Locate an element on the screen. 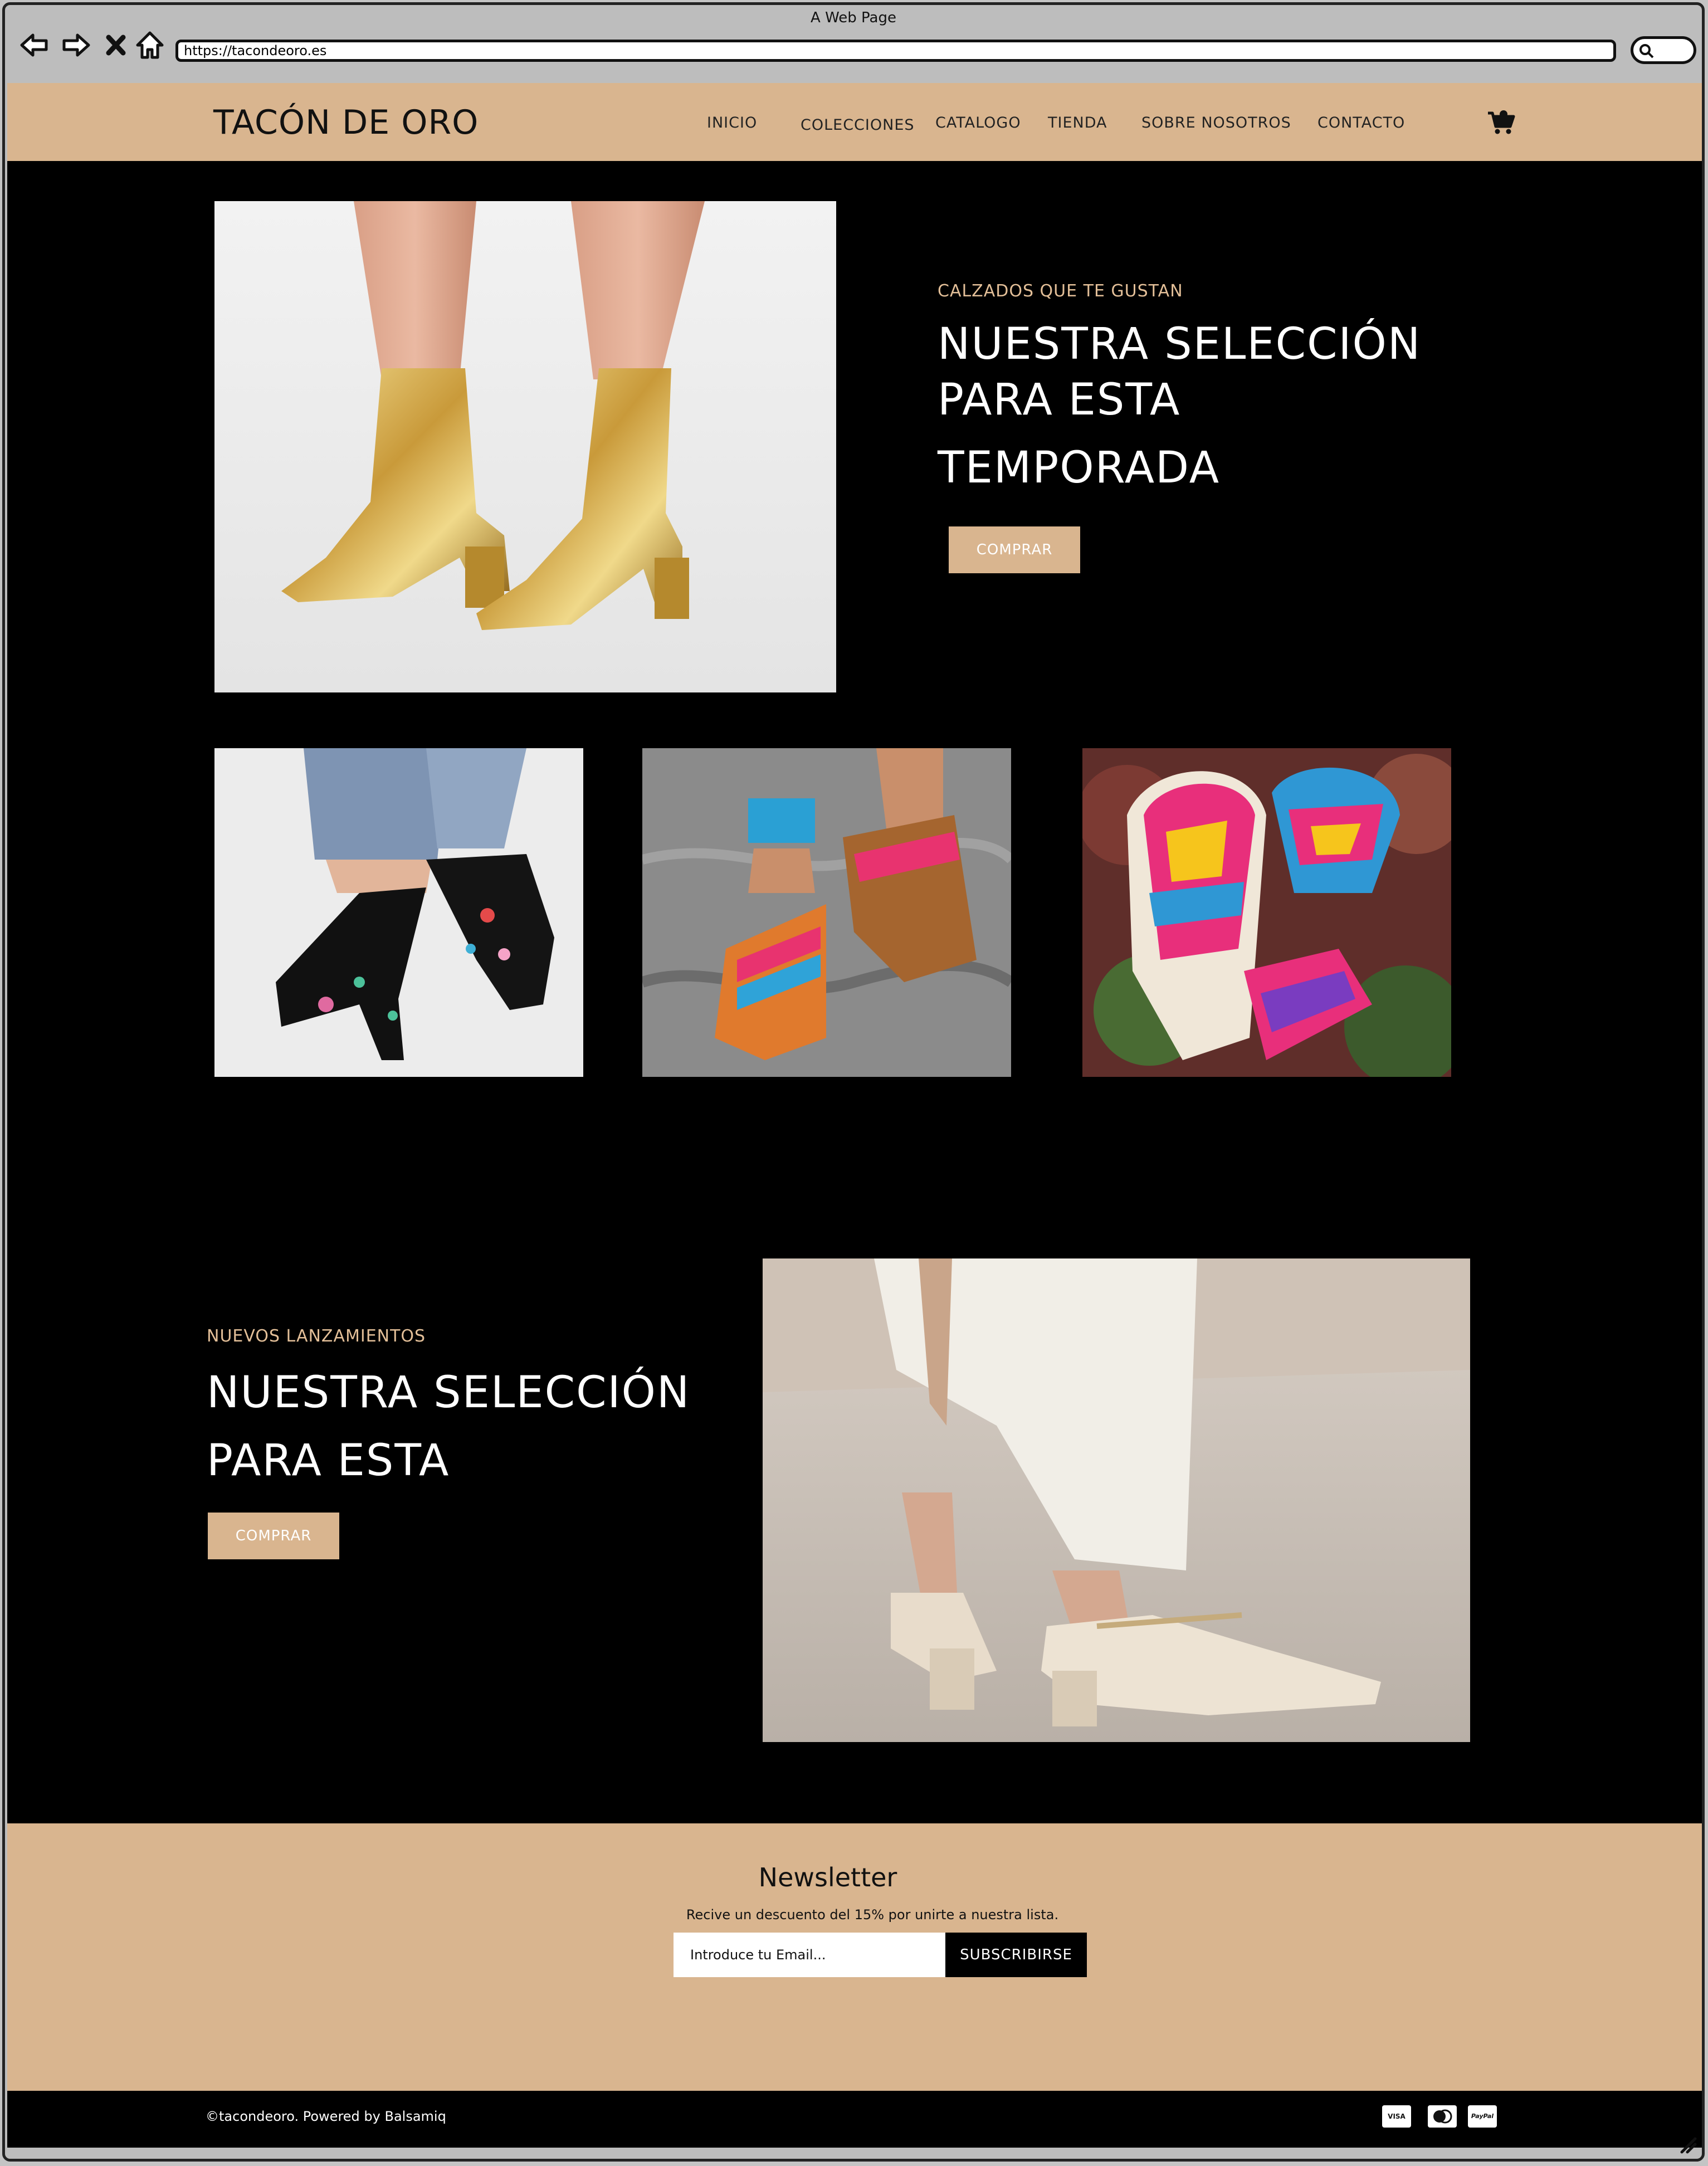 The height and width of the screenshot is (2166, 1708). hero-headline-line: TEMPORADA is located at coordinates (1079, 468).